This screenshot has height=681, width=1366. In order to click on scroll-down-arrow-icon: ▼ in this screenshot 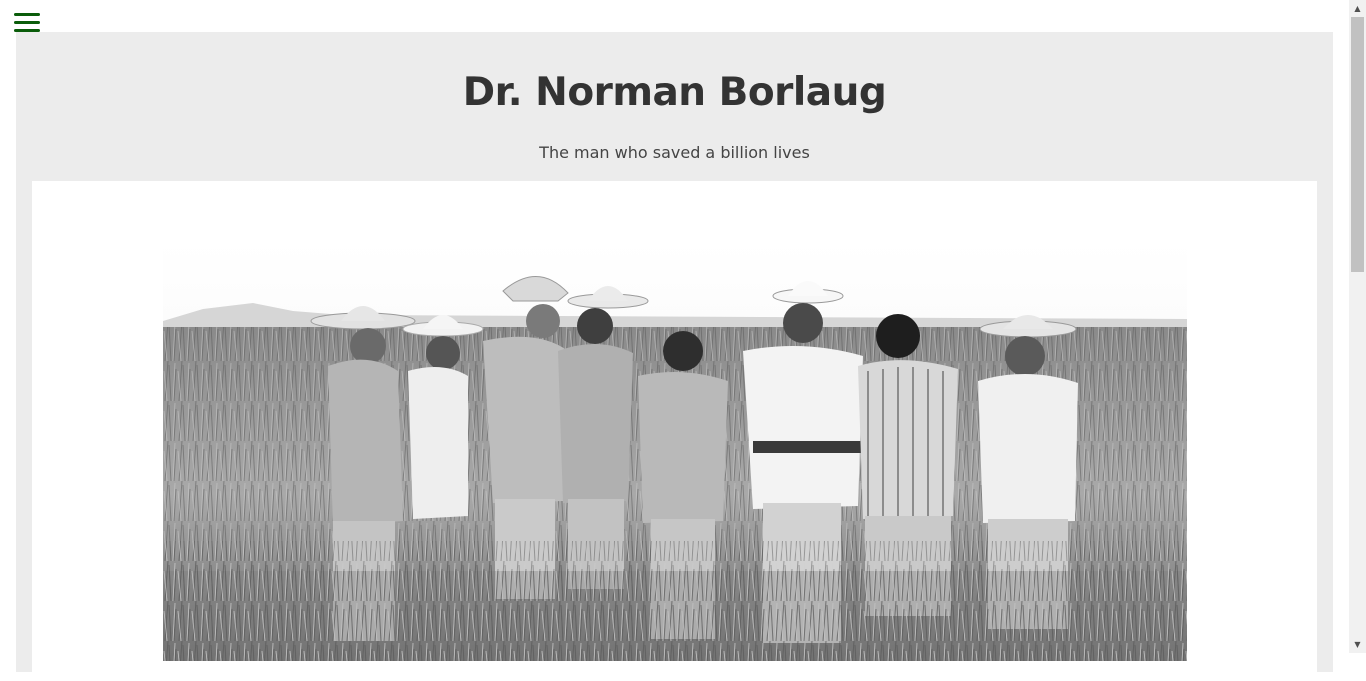, I will do `click(1357, 644)`.